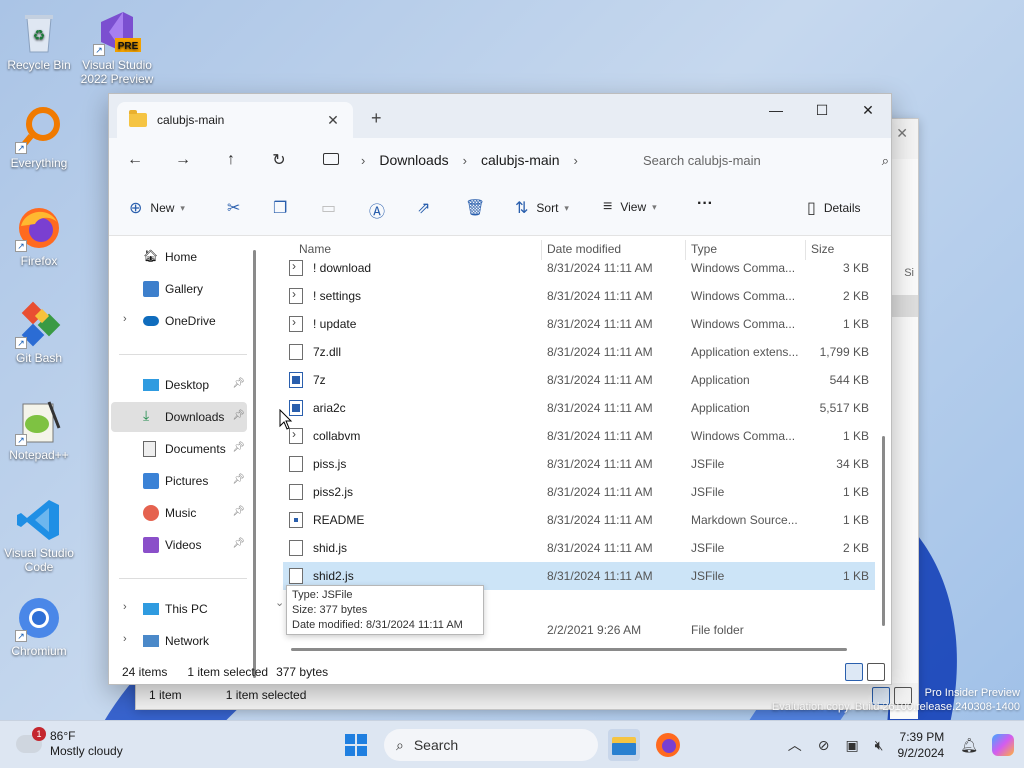  What do you see at coordinates (855, 492) in the screenshot?
I see `file-size: 1 KB` at bounding box center [855, 492].